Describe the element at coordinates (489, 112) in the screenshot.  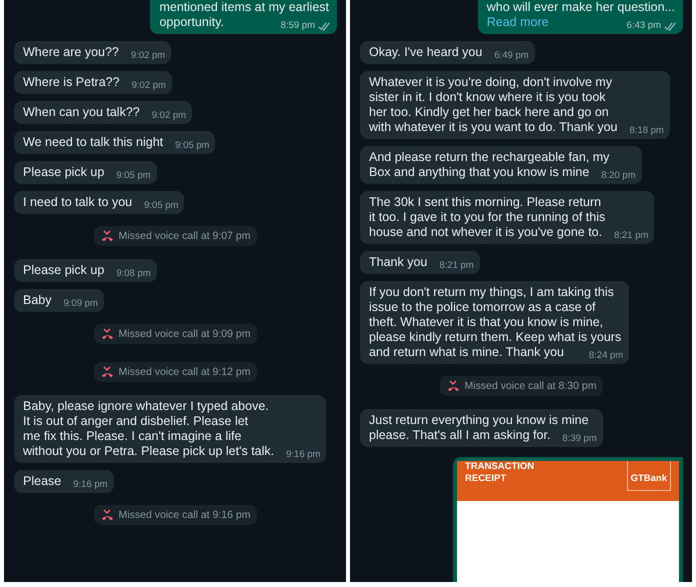
I see `message-text: her too. Kindly get her back here and go on` at that location.